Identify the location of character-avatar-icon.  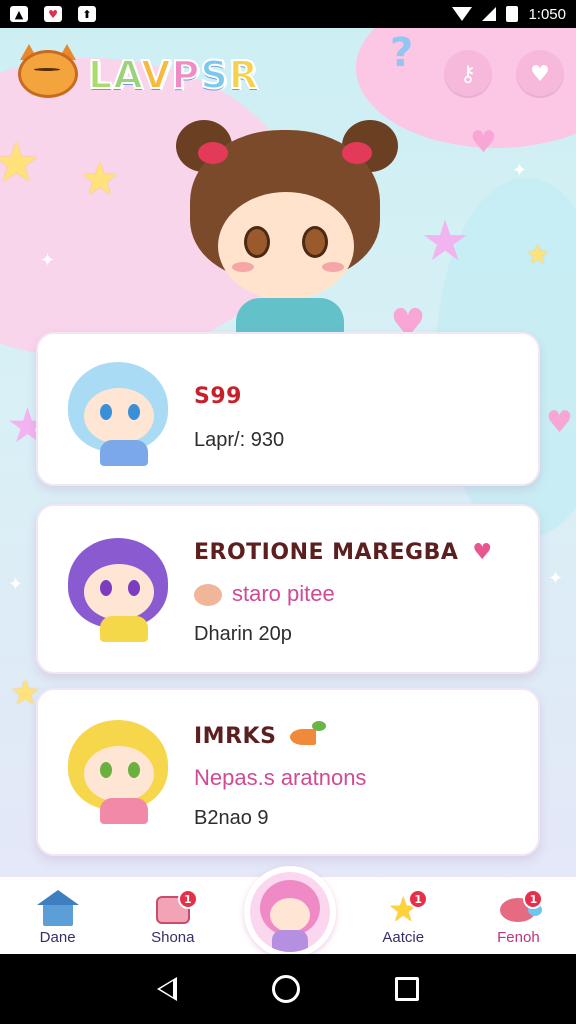
(290, 912).